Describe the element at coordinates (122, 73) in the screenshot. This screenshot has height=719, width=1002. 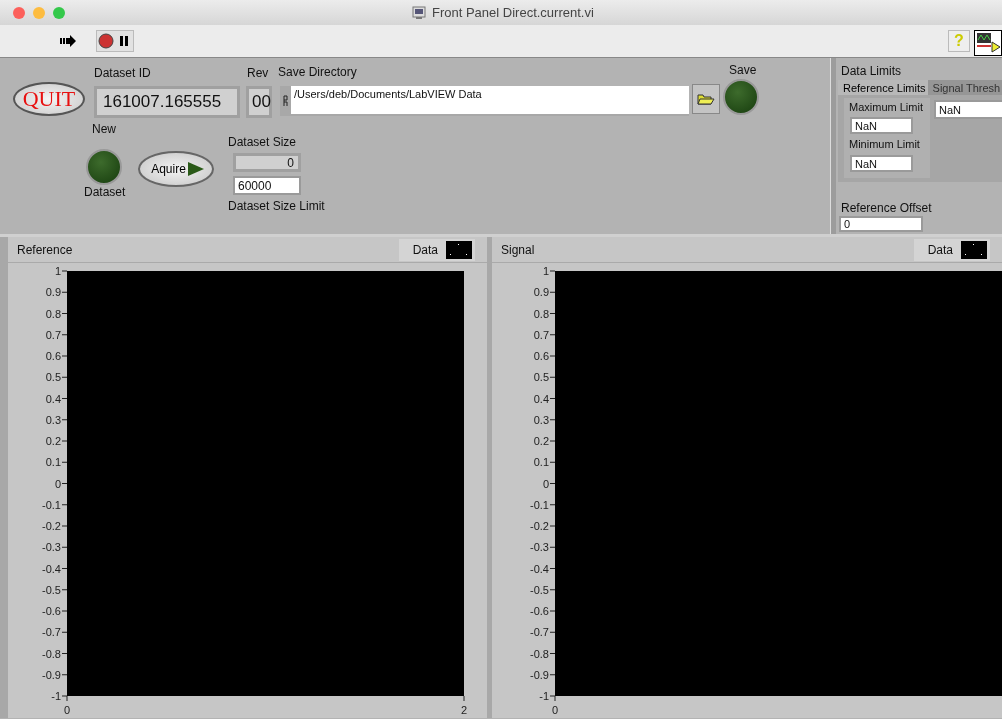
I see `dataset-id-label: Dataset ID` at that location.